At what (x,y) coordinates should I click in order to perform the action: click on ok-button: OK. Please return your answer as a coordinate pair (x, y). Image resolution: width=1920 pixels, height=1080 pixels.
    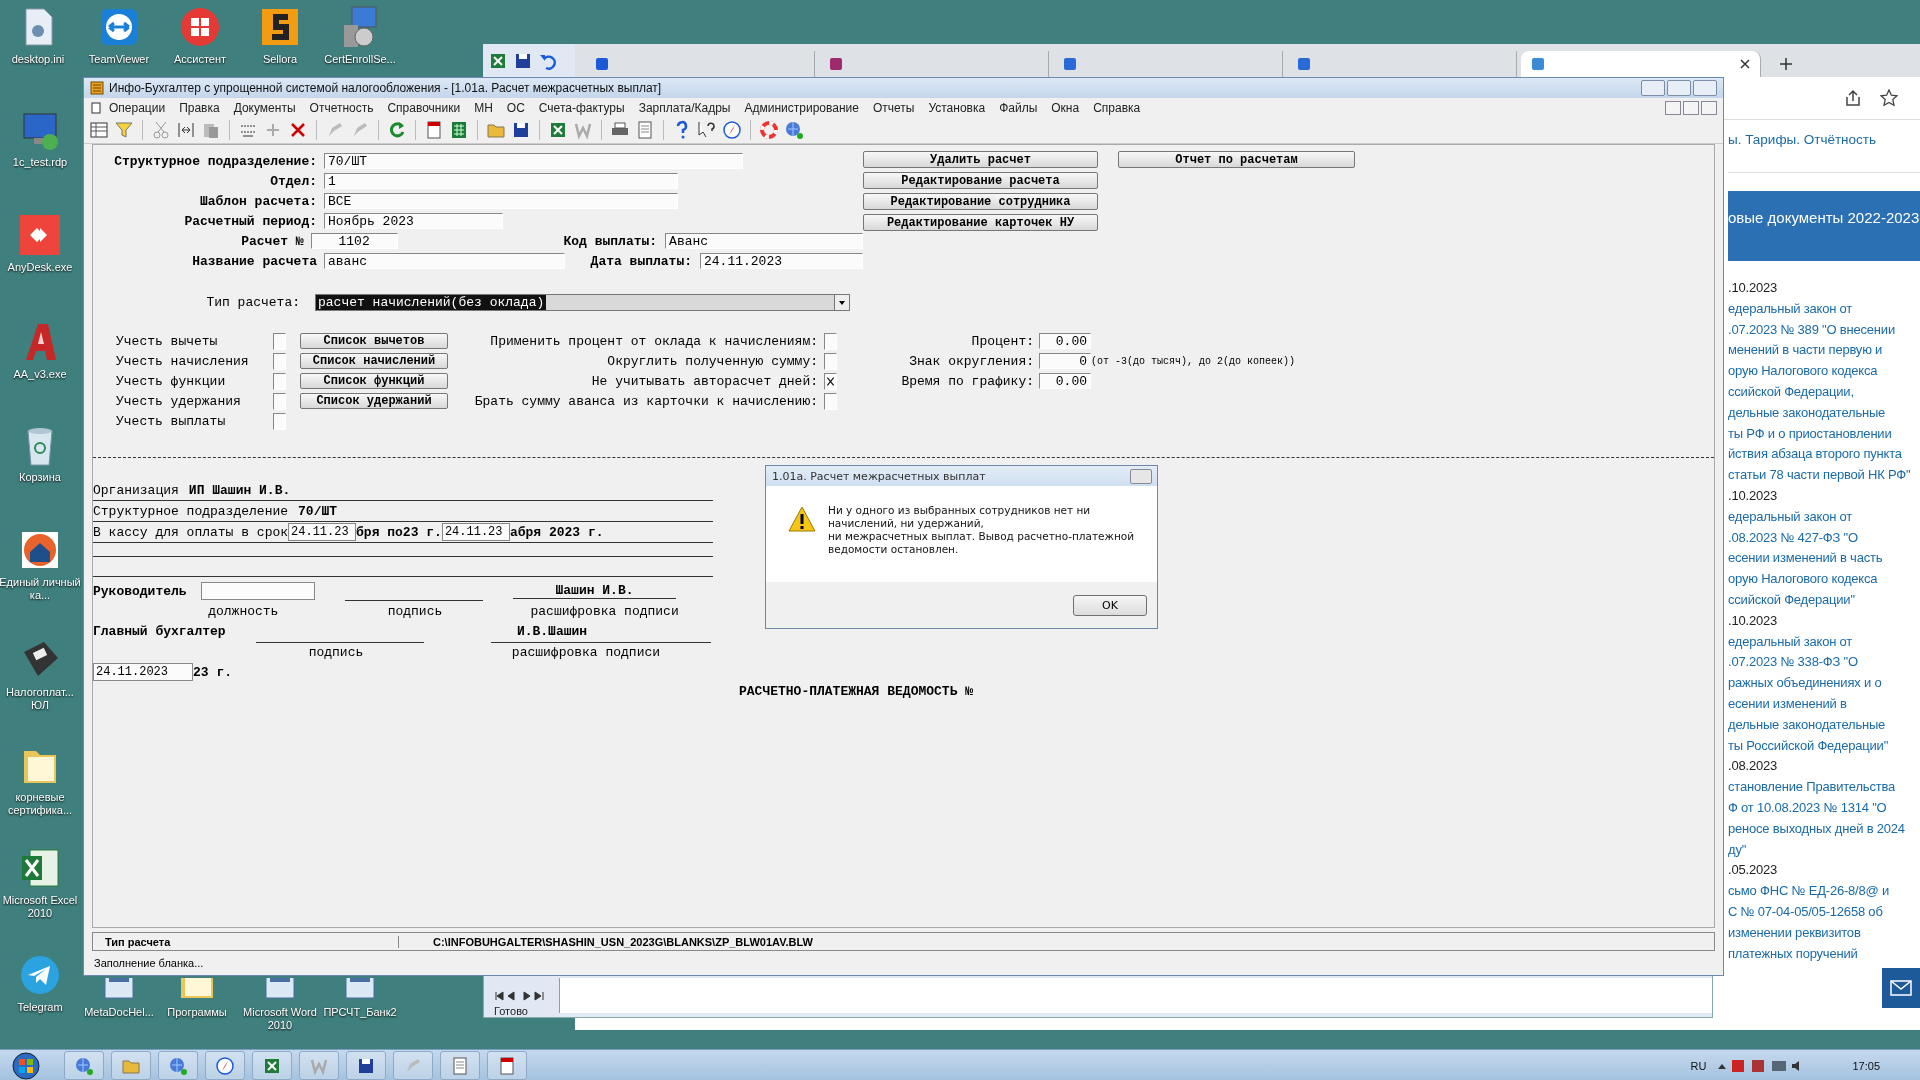
    Looking at the image, I should click on (1110, 605).